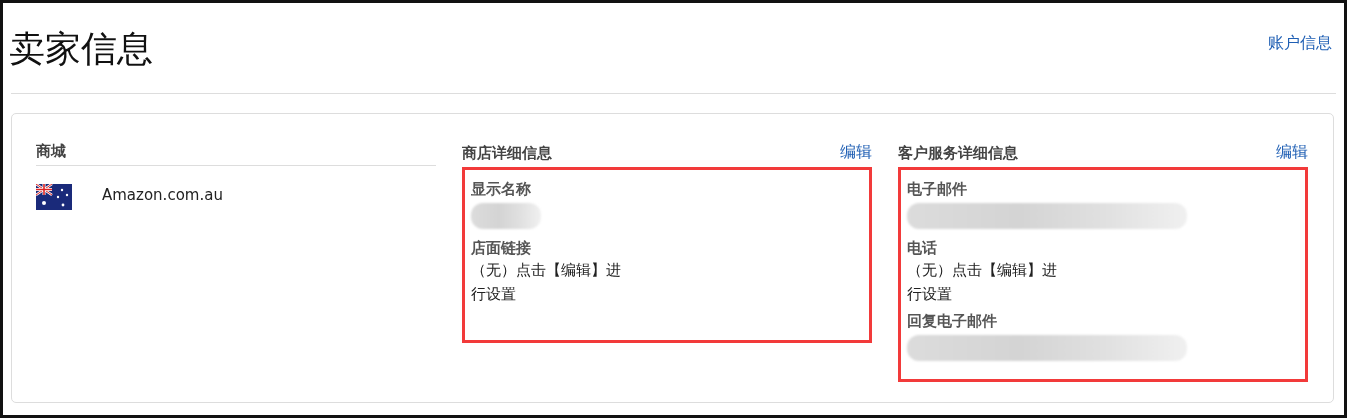 The height and width of the screenshot is (418, 1347). I want to click on field-label: 电子邮件, so click(937, 189).